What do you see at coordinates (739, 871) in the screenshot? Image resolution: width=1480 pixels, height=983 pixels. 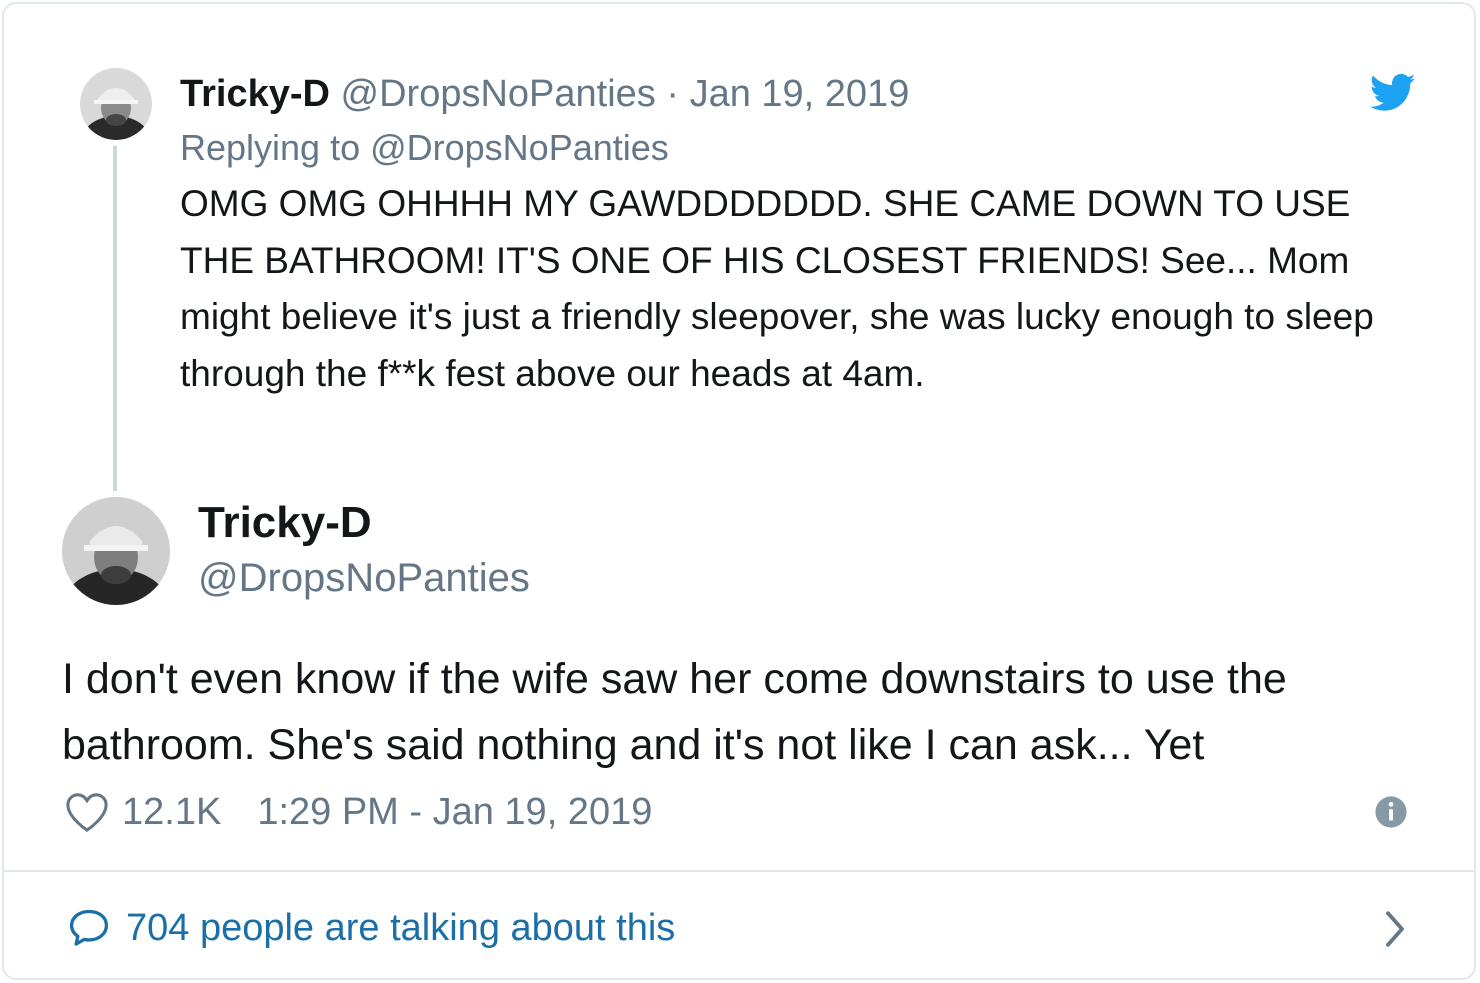 I see `footer-divider` at bounding box center [739, 871].